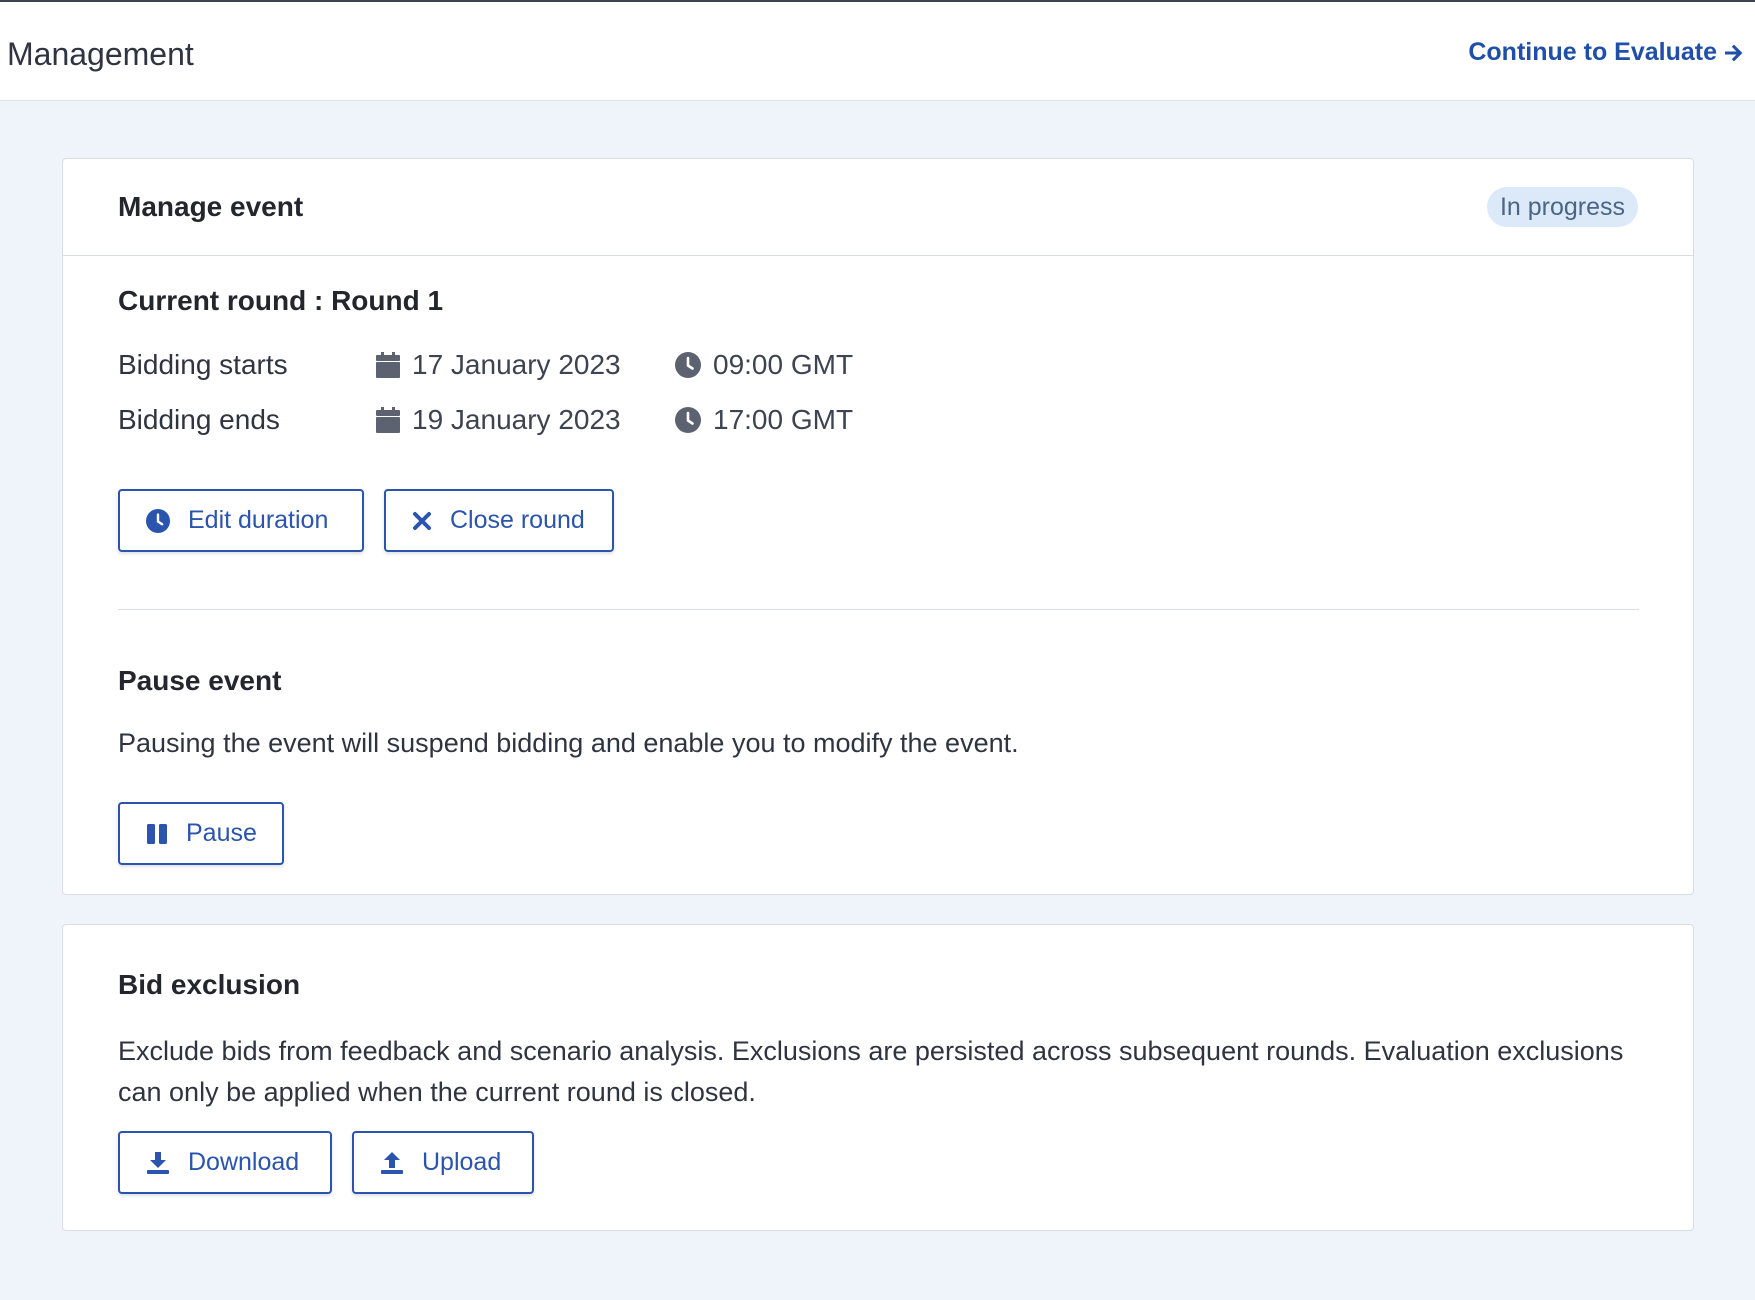 The image size is (1755, 1300). What do you see at coordinates (281, 300) in the screenshot?
I see `current-round-title: Current round : Round 1` at bounding box center [281, 300].